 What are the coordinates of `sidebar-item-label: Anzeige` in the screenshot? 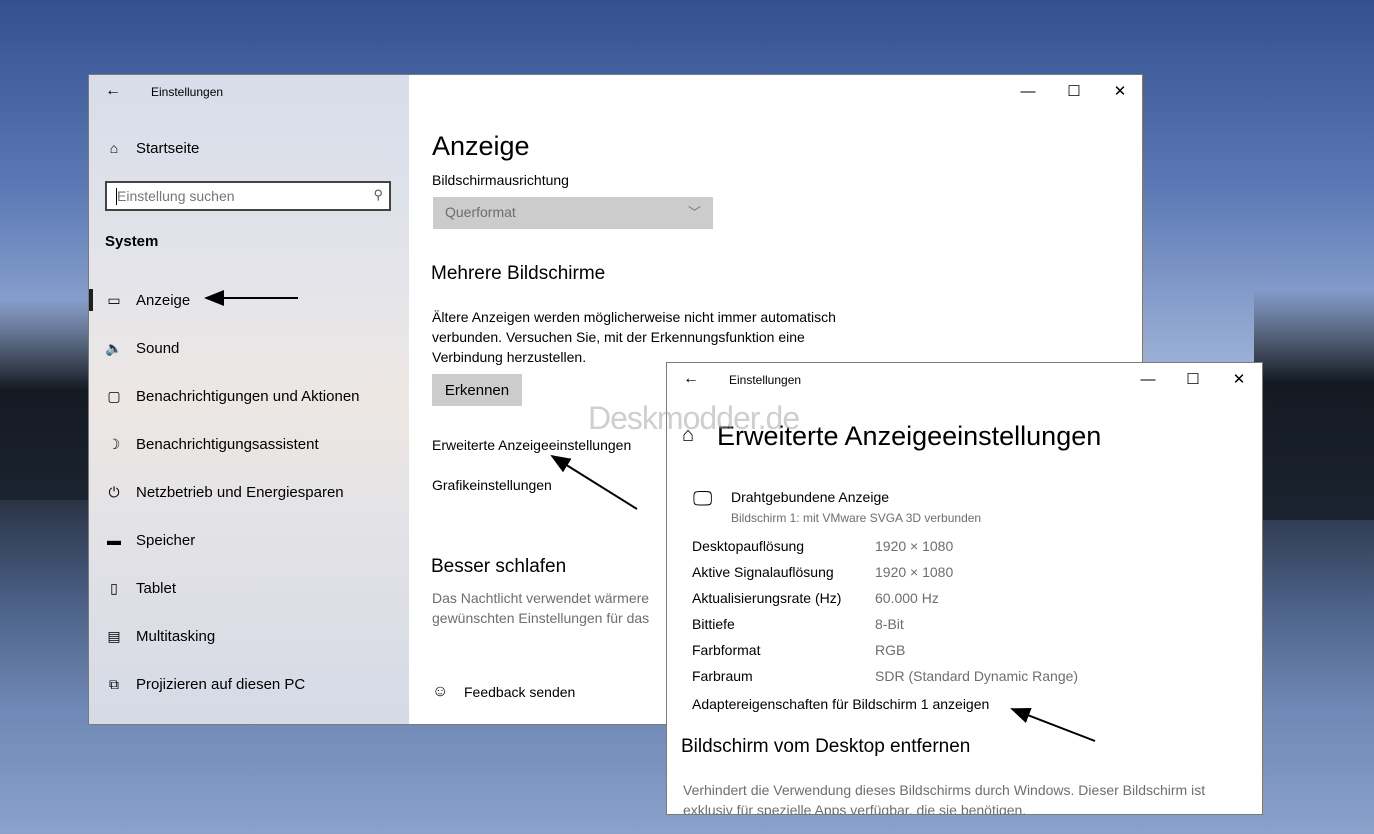 It's located at (163, 300).